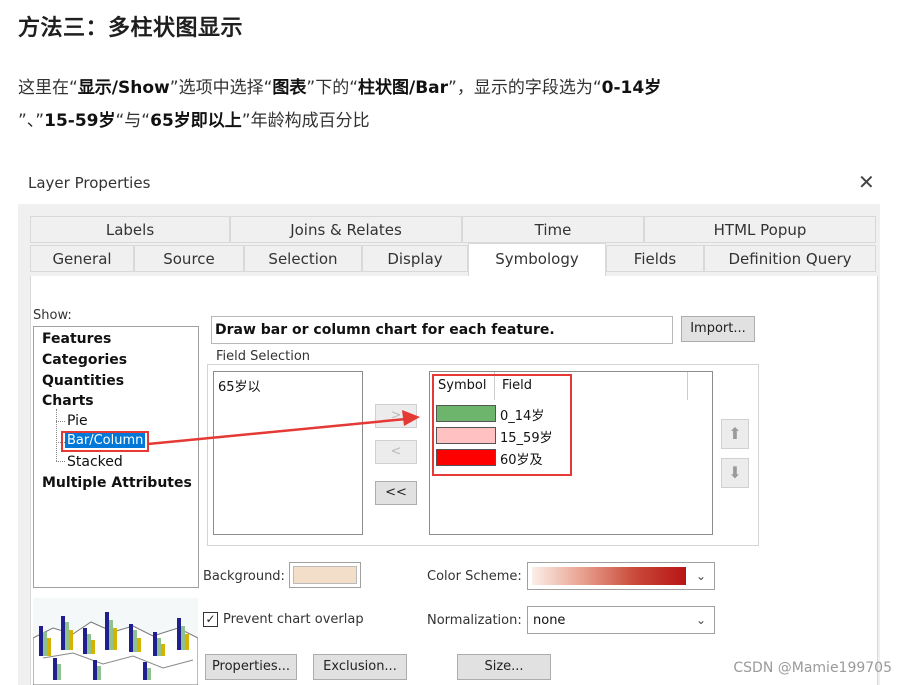  What do you see at coordinates (283, 428) in the screenshot?
I see `annotation-arrow` at bounding box center [283, 428].